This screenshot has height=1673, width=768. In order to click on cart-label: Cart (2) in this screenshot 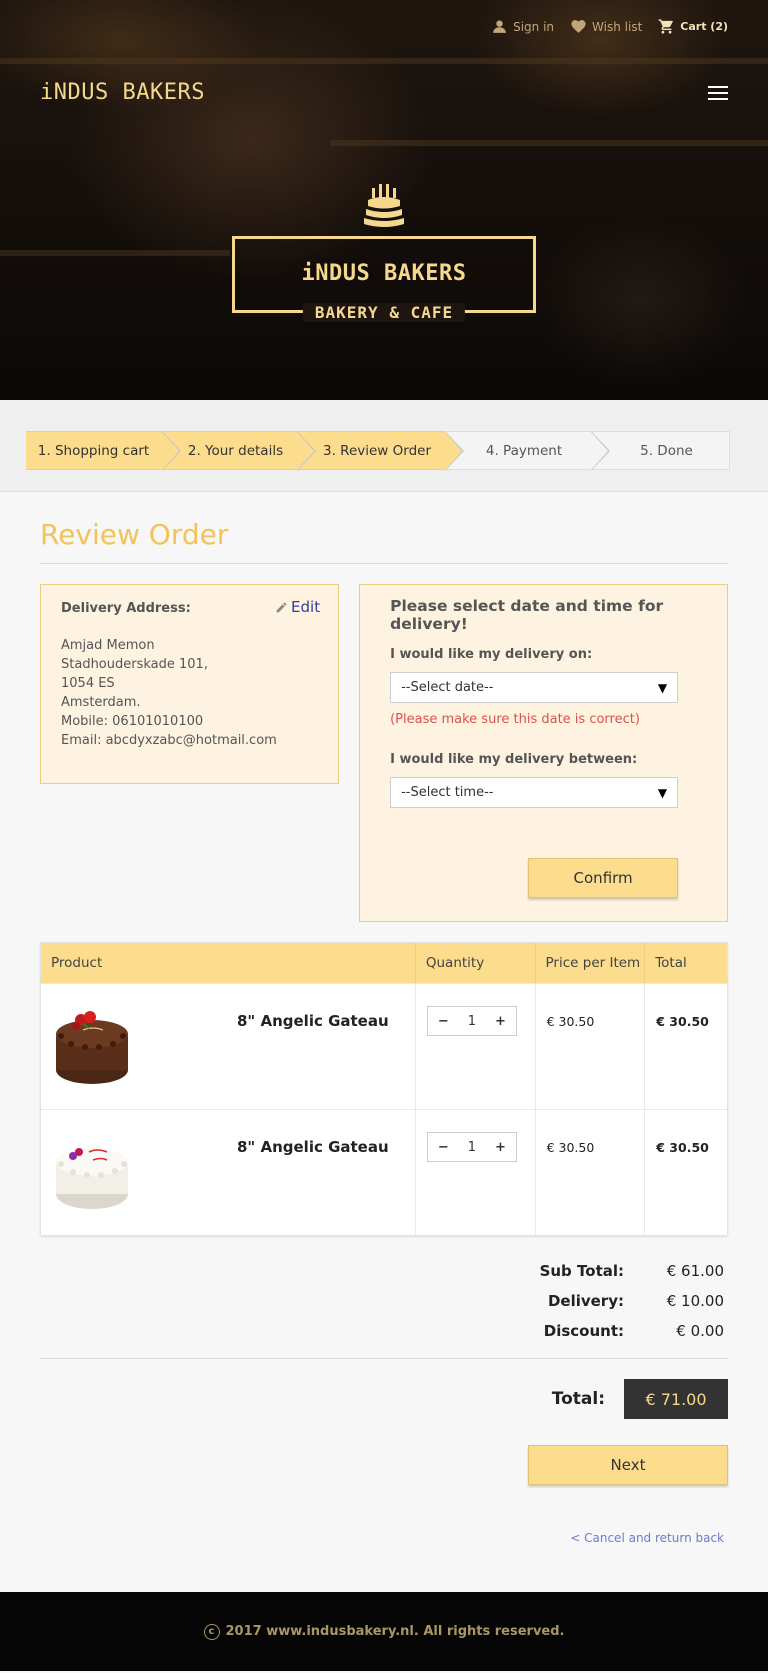, I will do `click(704, 26)`.